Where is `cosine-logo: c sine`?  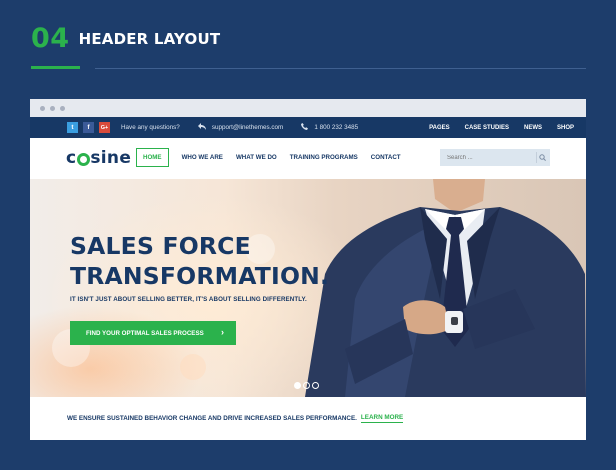
cosine-logo: c sine is located at coordinates (98, 158).